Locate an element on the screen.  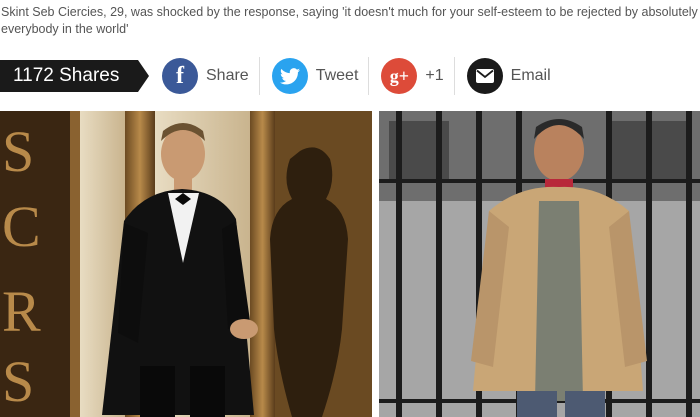
twitter-tweet-label: Tweet is located at coordinates (337, 75).